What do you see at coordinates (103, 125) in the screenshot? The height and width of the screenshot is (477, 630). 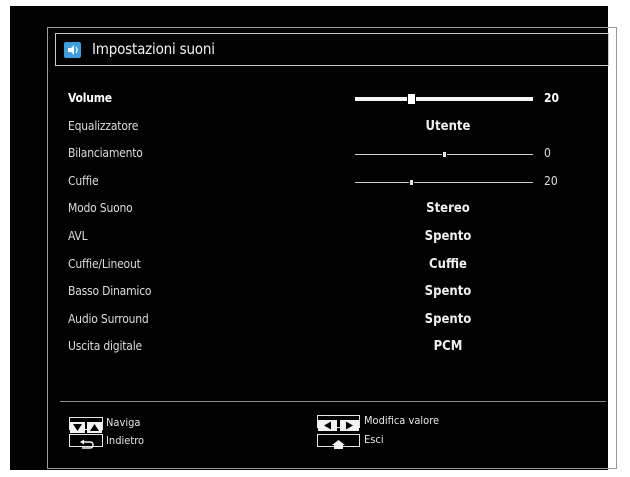 I see `setting-label: Equalizzatore` at bounding box center [103, 125].